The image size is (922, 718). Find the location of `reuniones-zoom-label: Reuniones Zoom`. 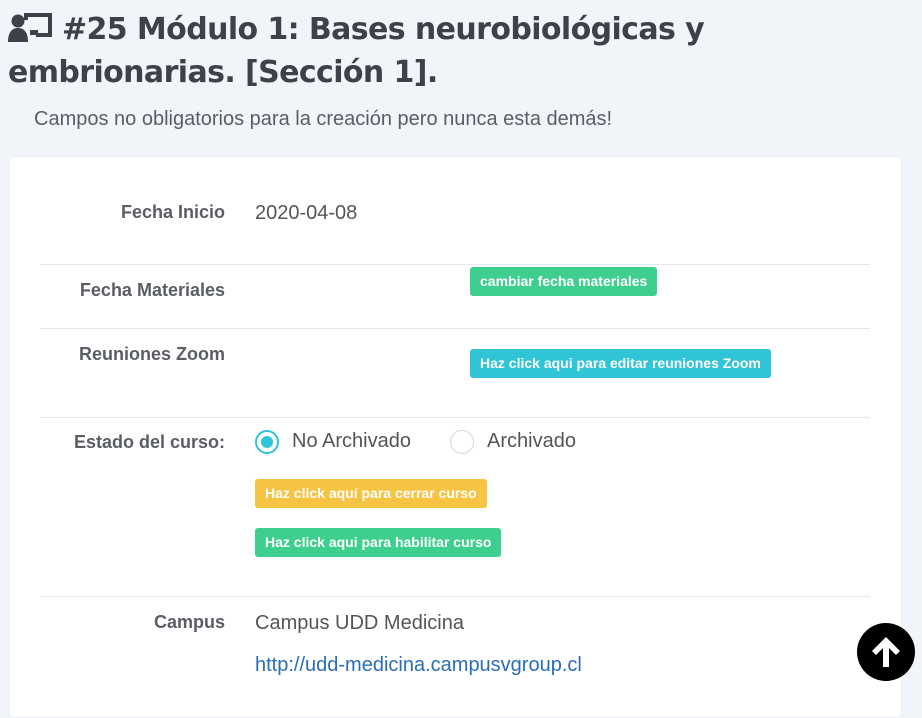

reuniones-zoom-label: Reuniones Zoom is located at coordinates (151, 354).